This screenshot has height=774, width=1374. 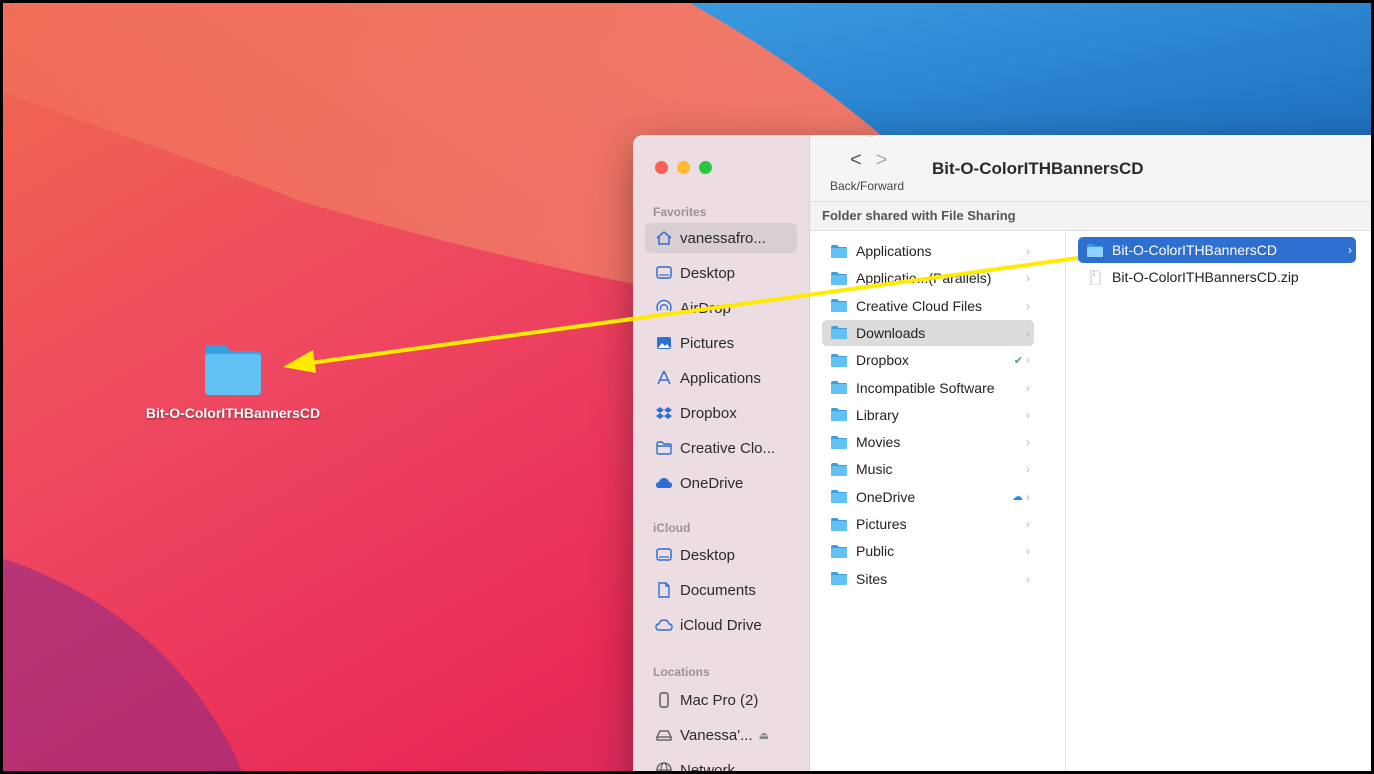 What do you see at coordinates (928, 332) in the screenshot?
I see `list-item: Downloads ›` at bounding box center [928, 332].